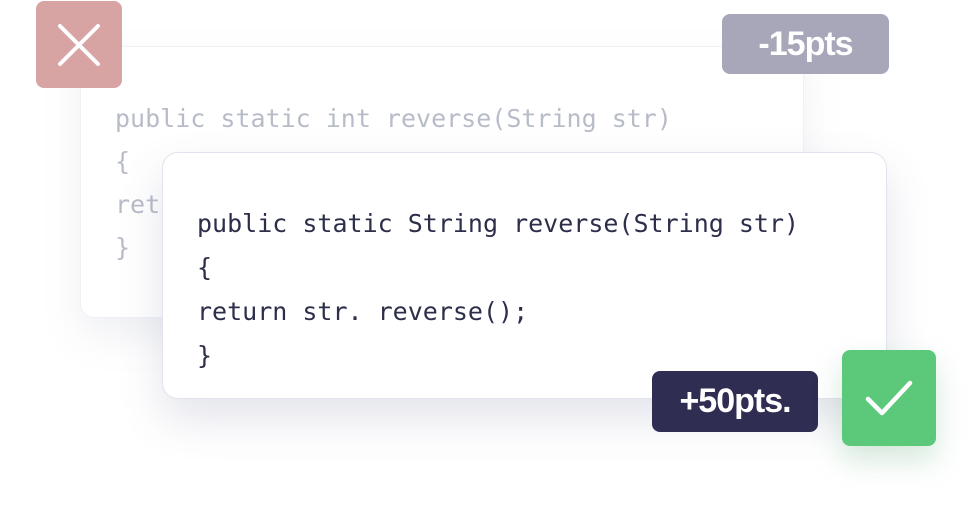 Image resolution: width=973 pixels, height=522 pixels. What do you see at coordinates (205, 267) in the screenshot?
I see `code-line: {` at bounding box center [205, 267].